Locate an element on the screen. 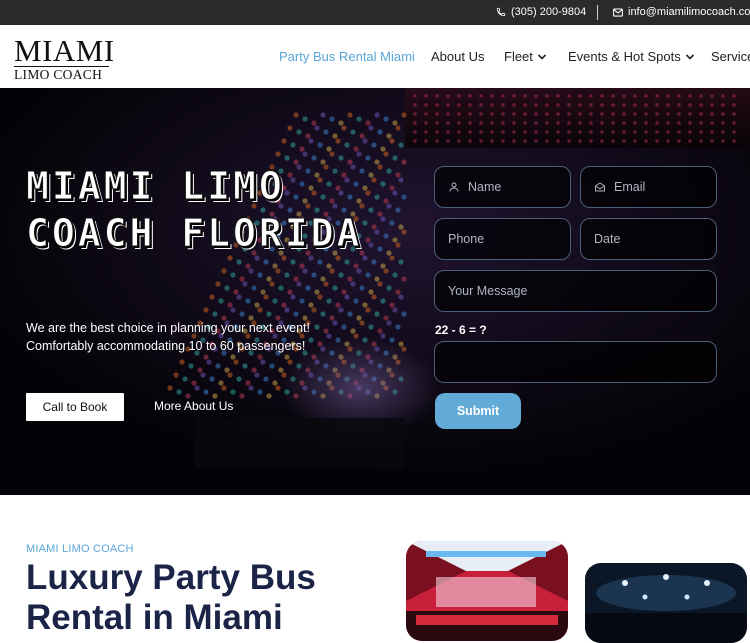 The height and width of the screenshot is (643, 750). captcha-question: 22 - 6 = ? is located at coordinates (461, 330).